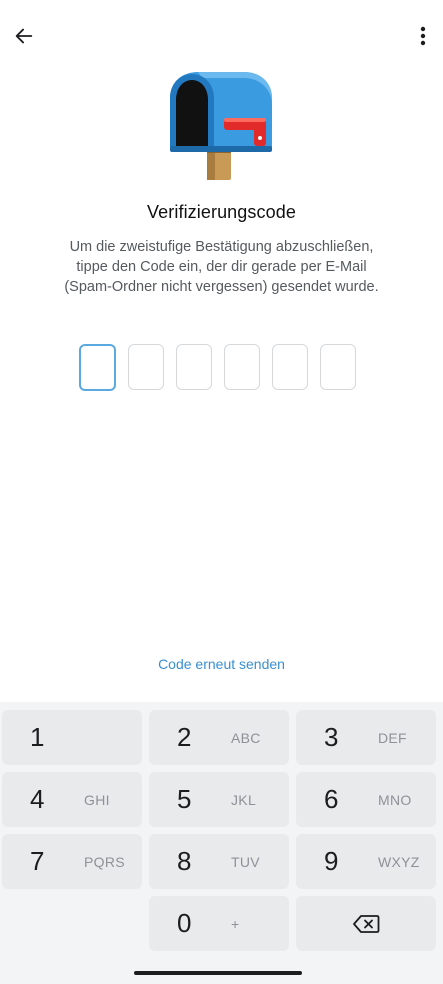  What do you see at coordinates (331, 861) in the screenshot?
I see `key-digit: 9` at bounding box center [331, 861].